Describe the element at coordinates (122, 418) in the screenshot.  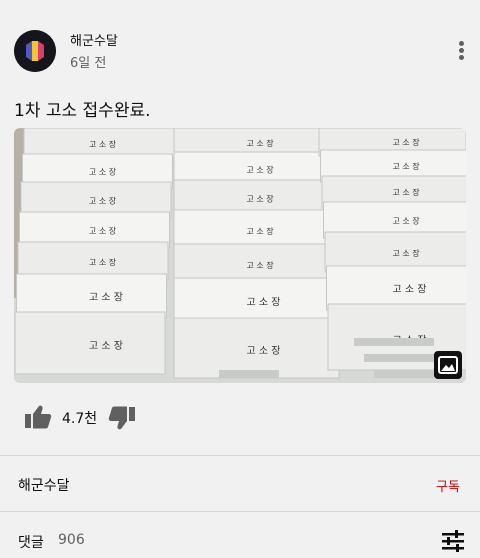
I see `thumbs-down-icon` at that location.